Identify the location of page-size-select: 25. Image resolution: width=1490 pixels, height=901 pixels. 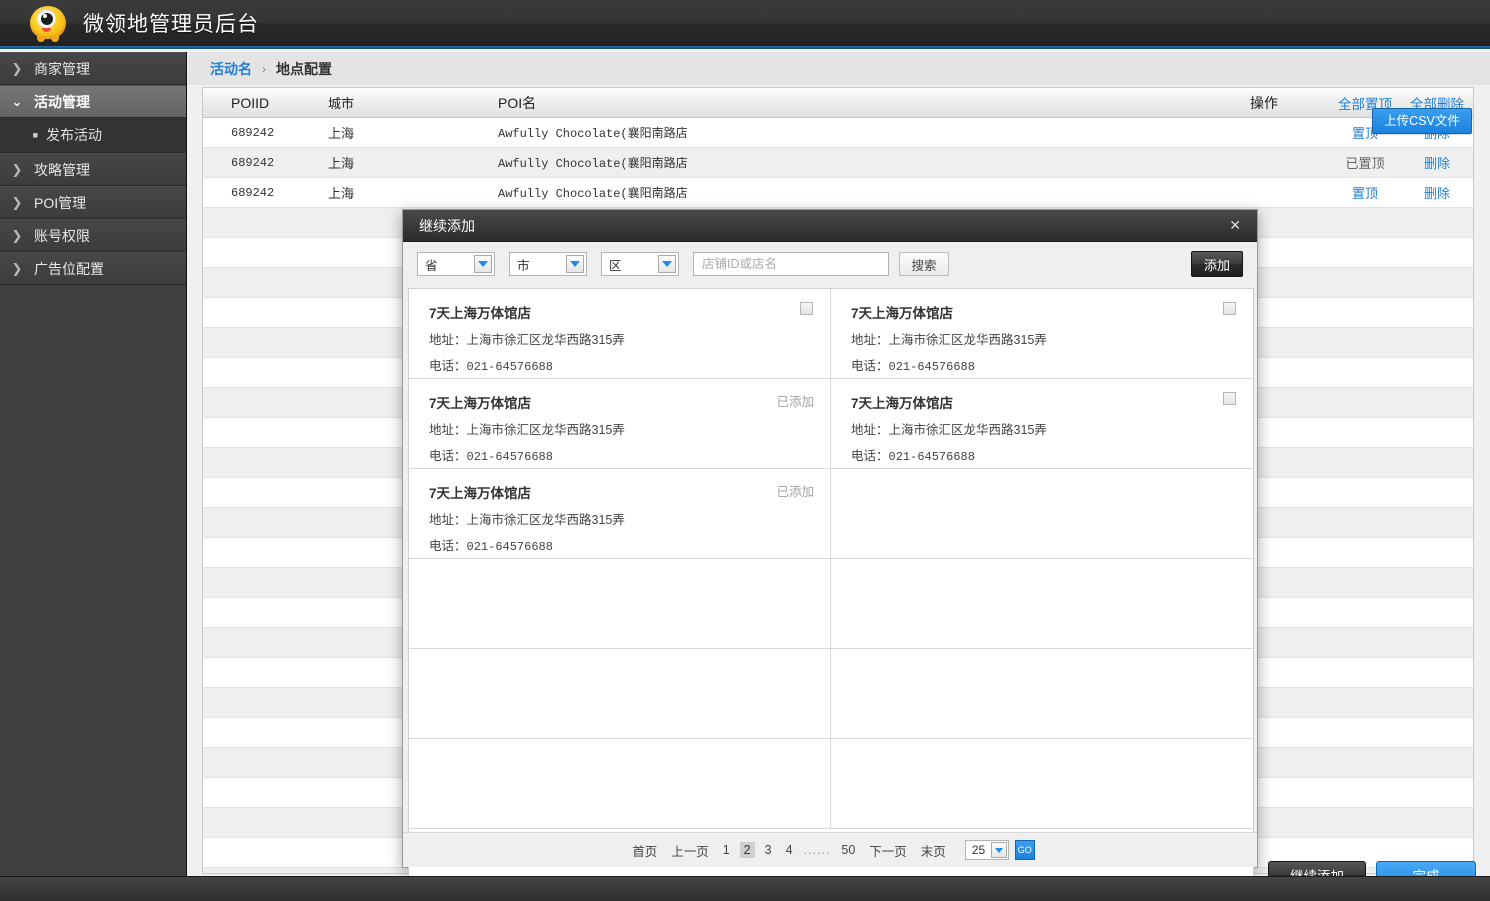
(986, 850).